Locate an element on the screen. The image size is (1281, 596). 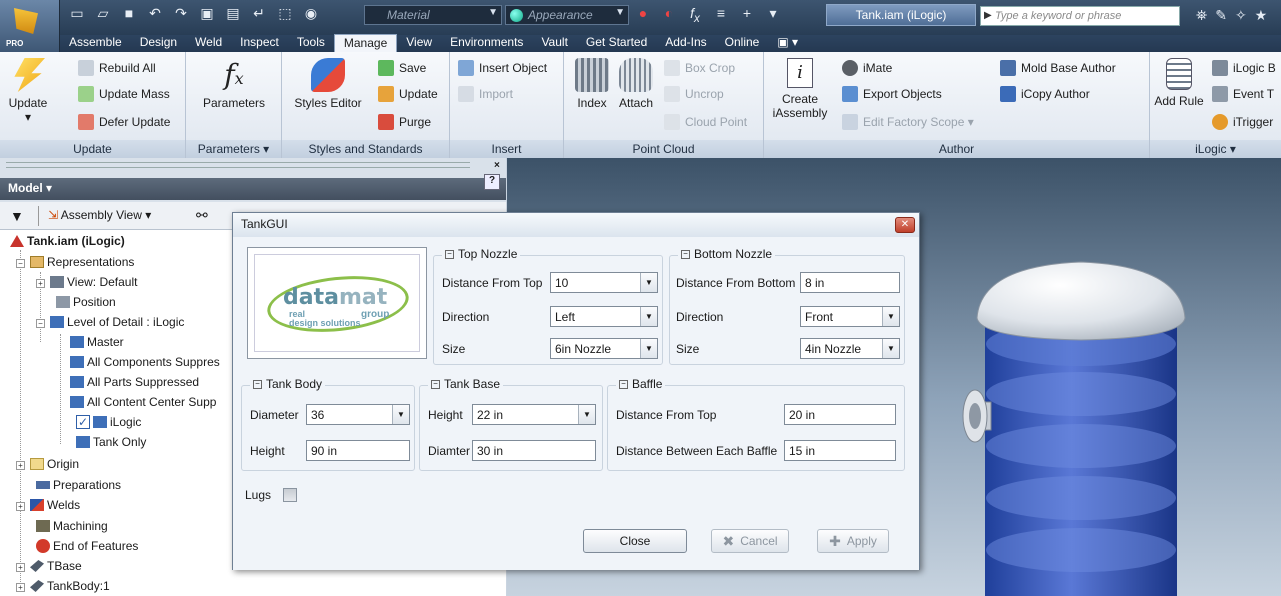
base-diameter-field: 30 in is located at coordinates (534, 450).